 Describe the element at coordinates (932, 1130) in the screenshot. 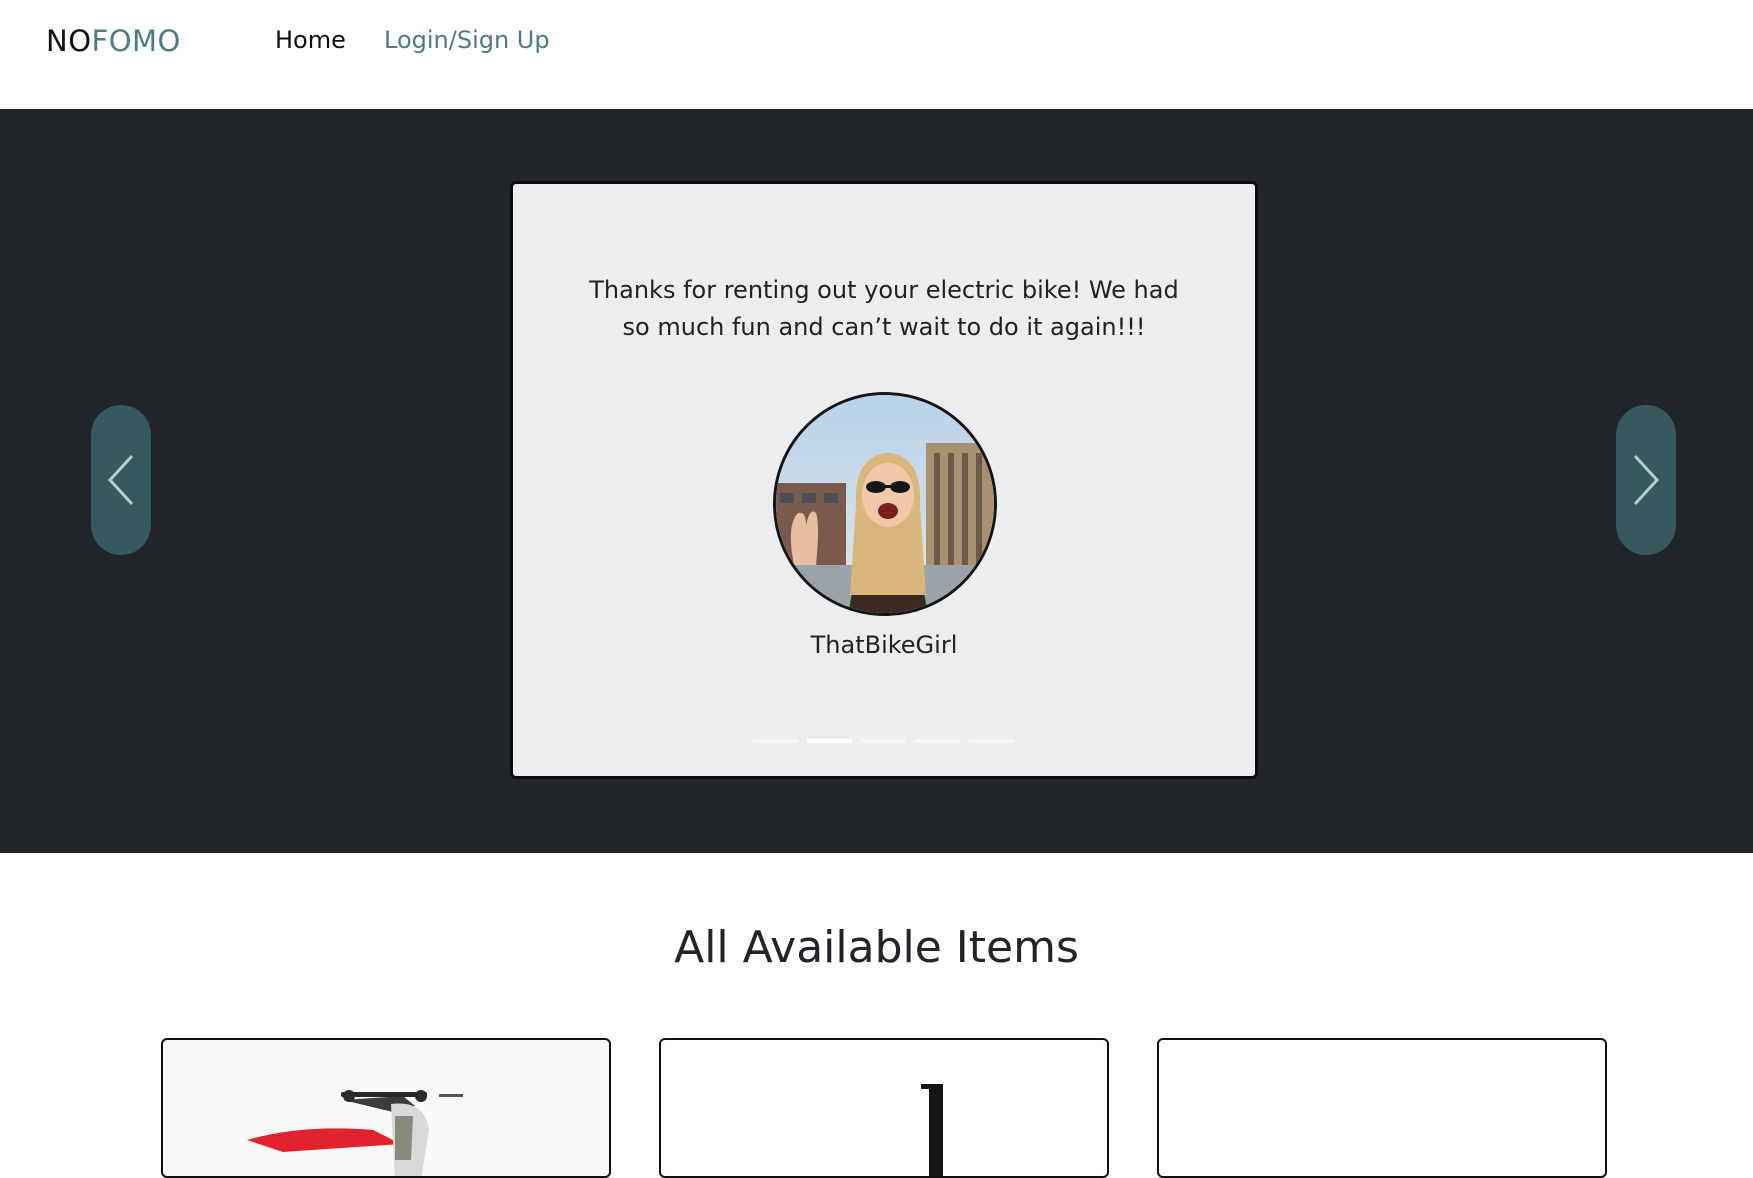

I see `scooter-icon` at that location.